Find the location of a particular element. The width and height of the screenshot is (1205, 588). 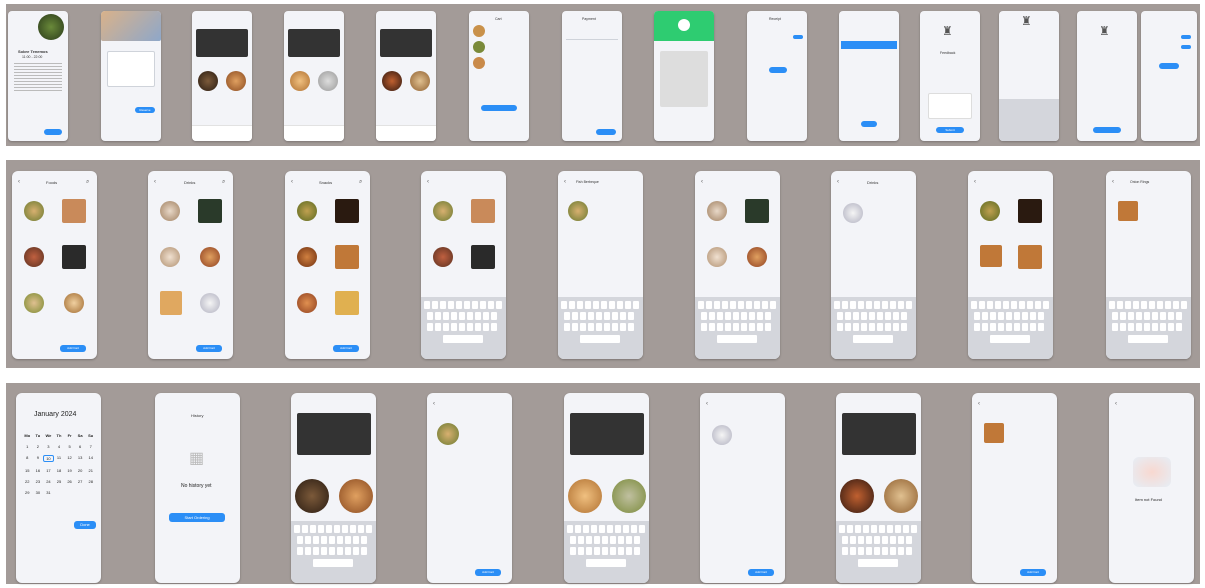

calendar-day: 12 is located at coordinates (69, 458).